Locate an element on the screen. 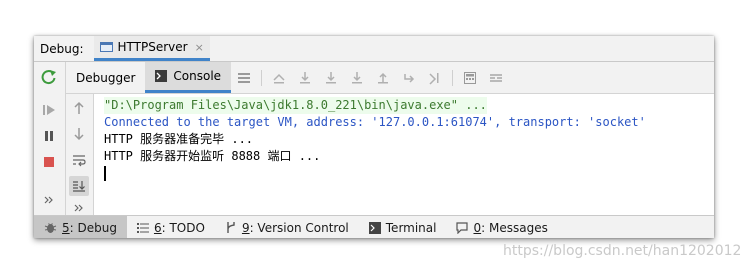  pause-icon is located at coordinates (49, 136).